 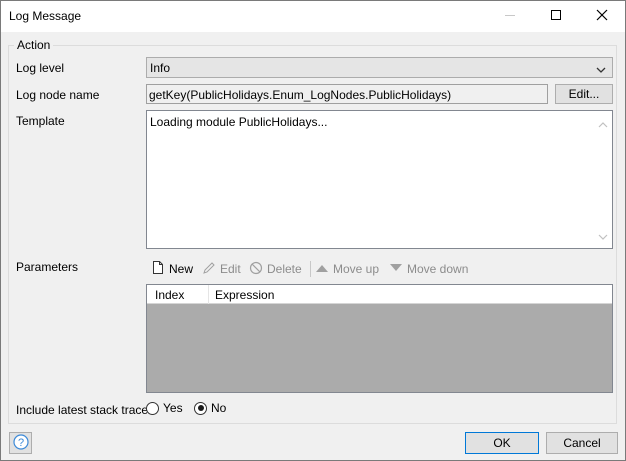 What do you see at coordinates (603, 236) in the screenshot?
I see `scroll-down-icon` at bounding box center [603, 236].